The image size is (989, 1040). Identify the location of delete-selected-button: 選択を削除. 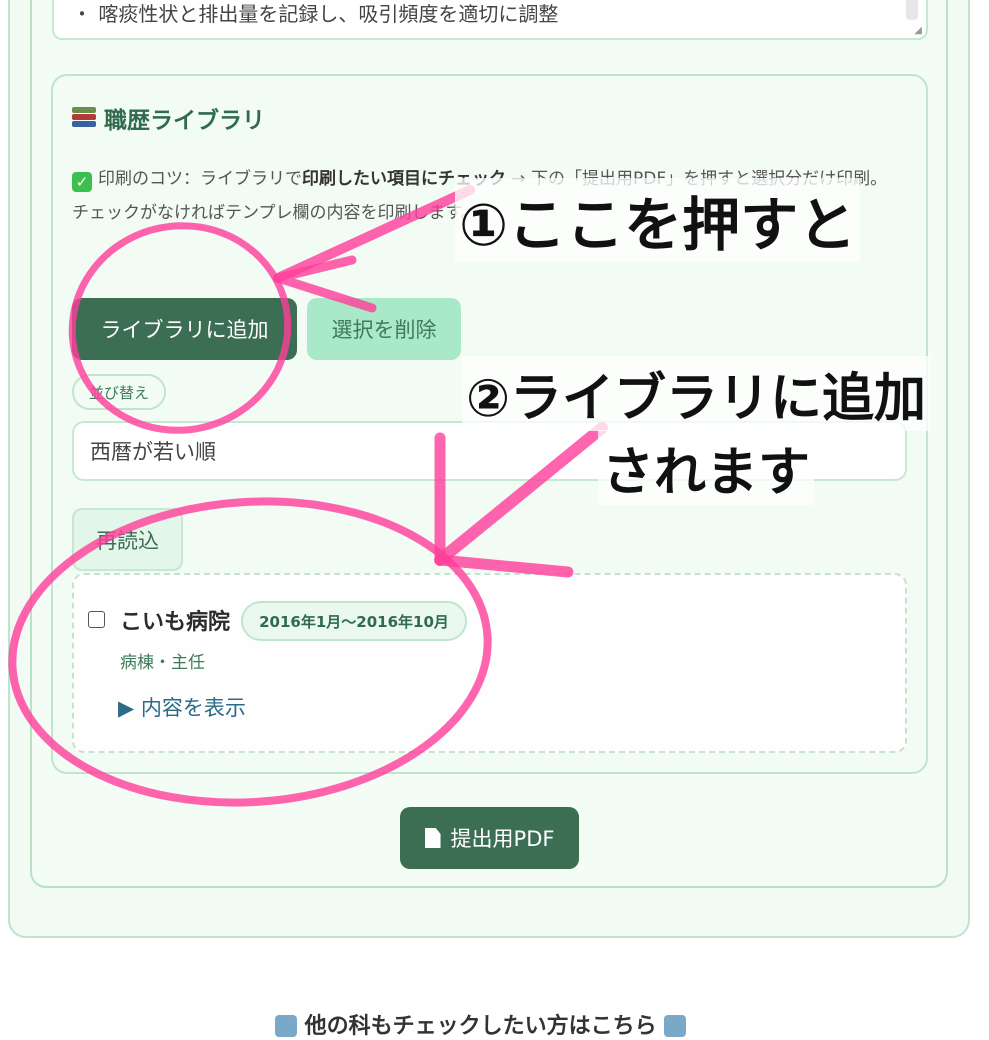
(384, 329).